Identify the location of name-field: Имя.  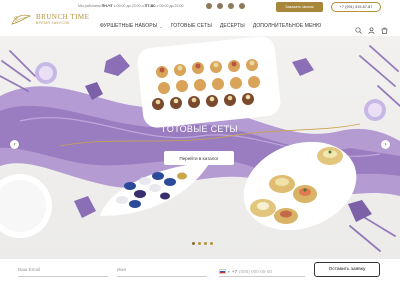
(162, 271).